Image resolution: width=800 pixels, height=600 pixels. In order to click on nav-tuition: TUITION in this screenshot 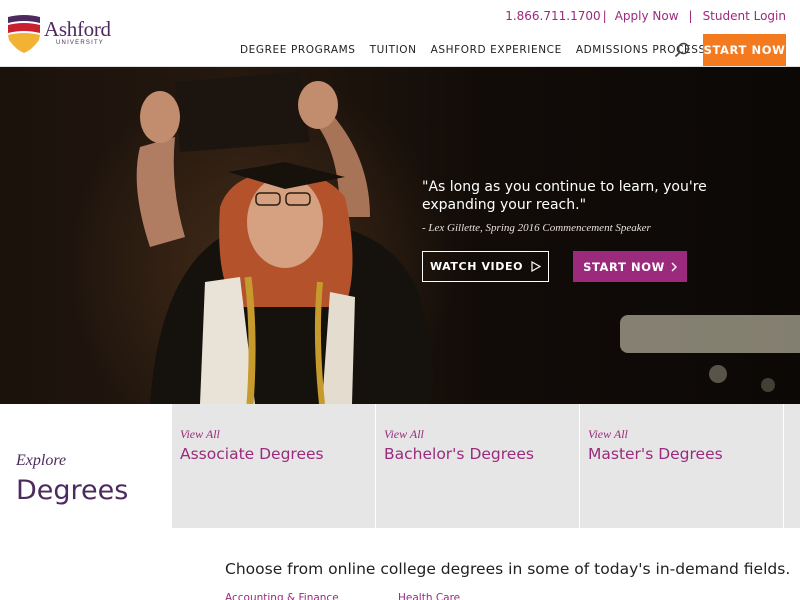, I will do `click(393, 50)`.